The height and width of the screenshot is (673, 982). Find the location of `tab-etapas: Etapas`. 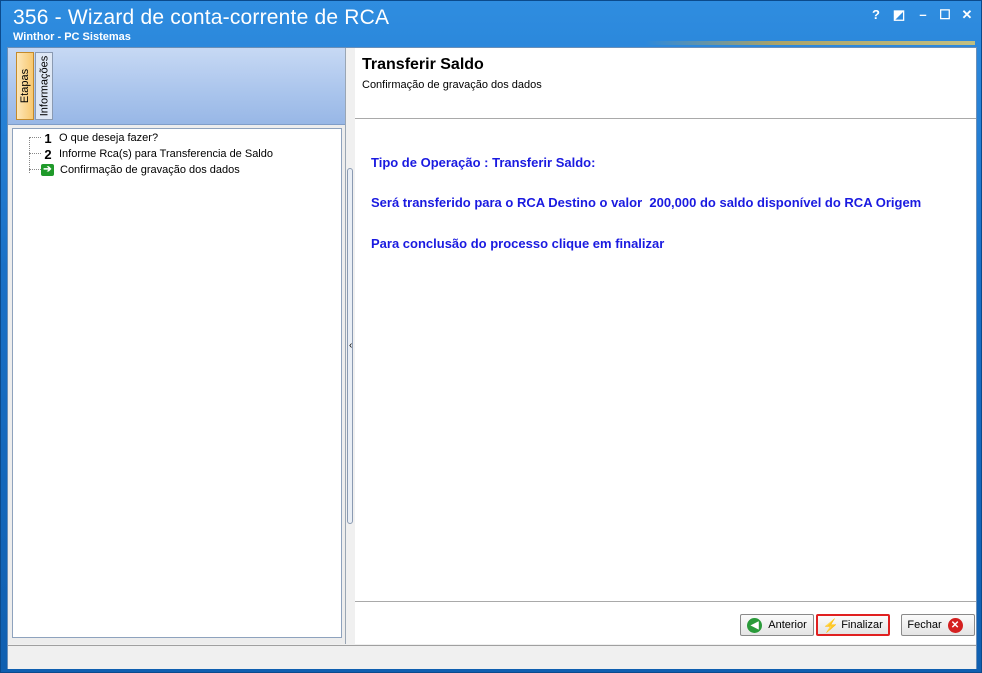

tab-etapas: Etapas is located at coordinates (25, 86).